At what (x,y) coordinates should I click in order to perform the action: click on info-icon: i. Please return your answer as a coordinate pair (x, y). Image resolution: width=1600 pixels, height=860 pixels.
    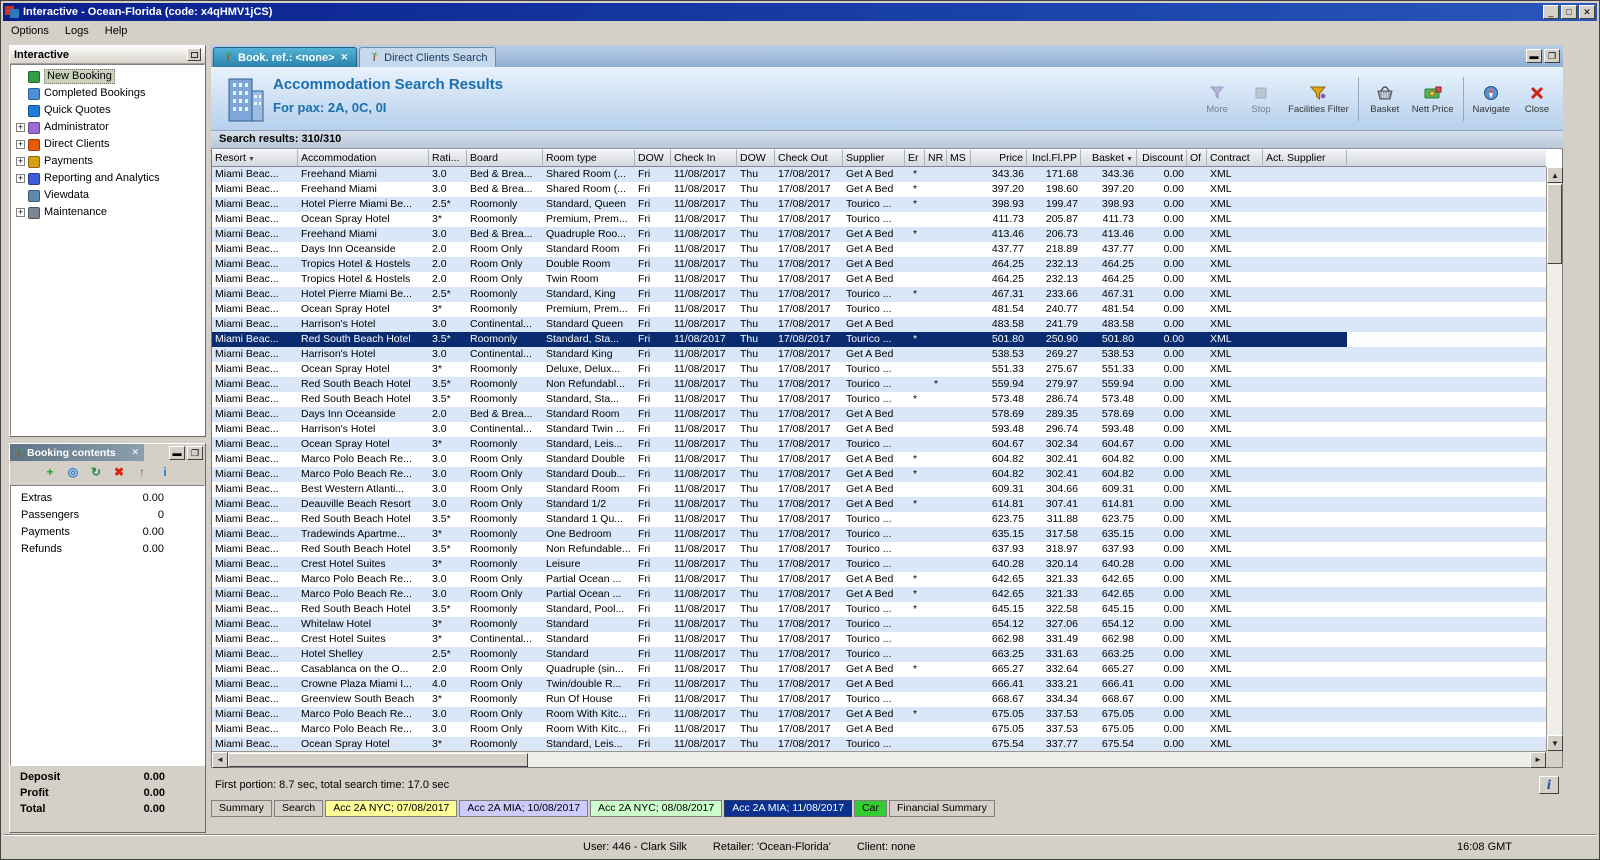
    Looking at the image, I should click on (165, 473).